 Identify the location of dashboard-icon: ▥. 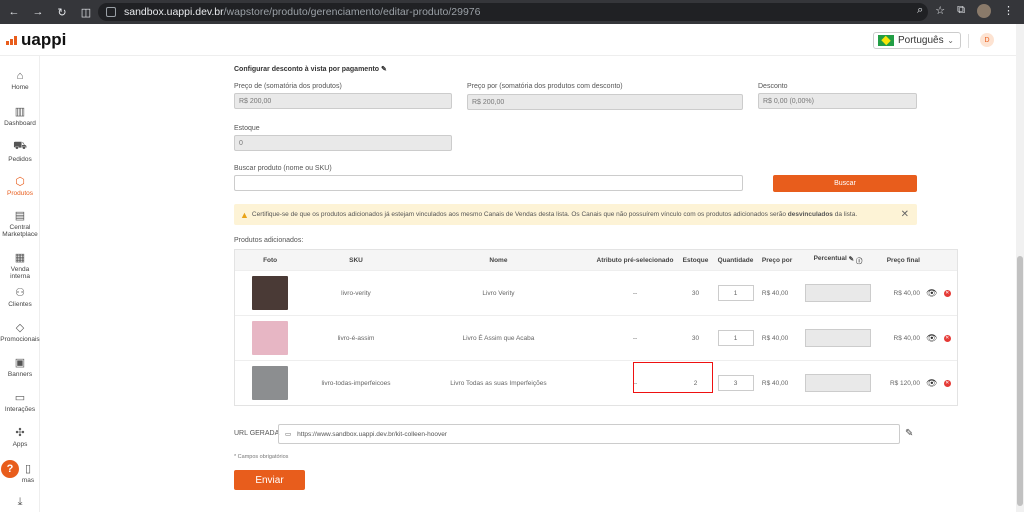
(20, 112).